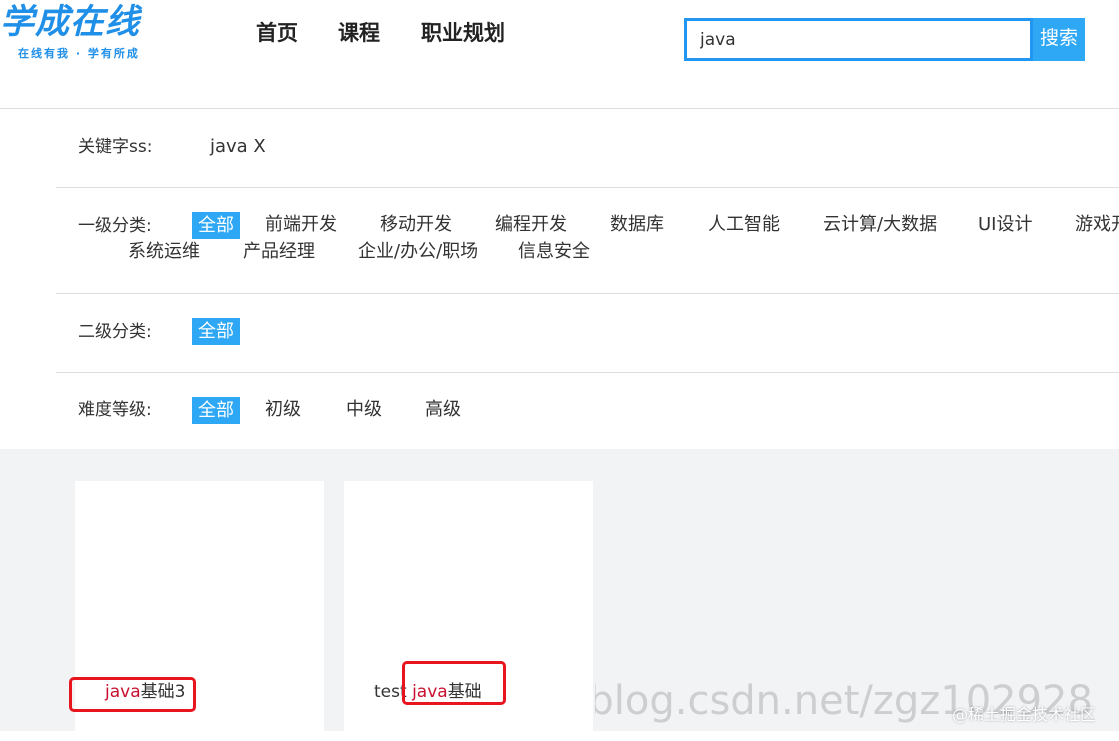 The height and width of the screenshot is (741, 1119). I want to click on level1-option: 系统运维, so click(164, 252).